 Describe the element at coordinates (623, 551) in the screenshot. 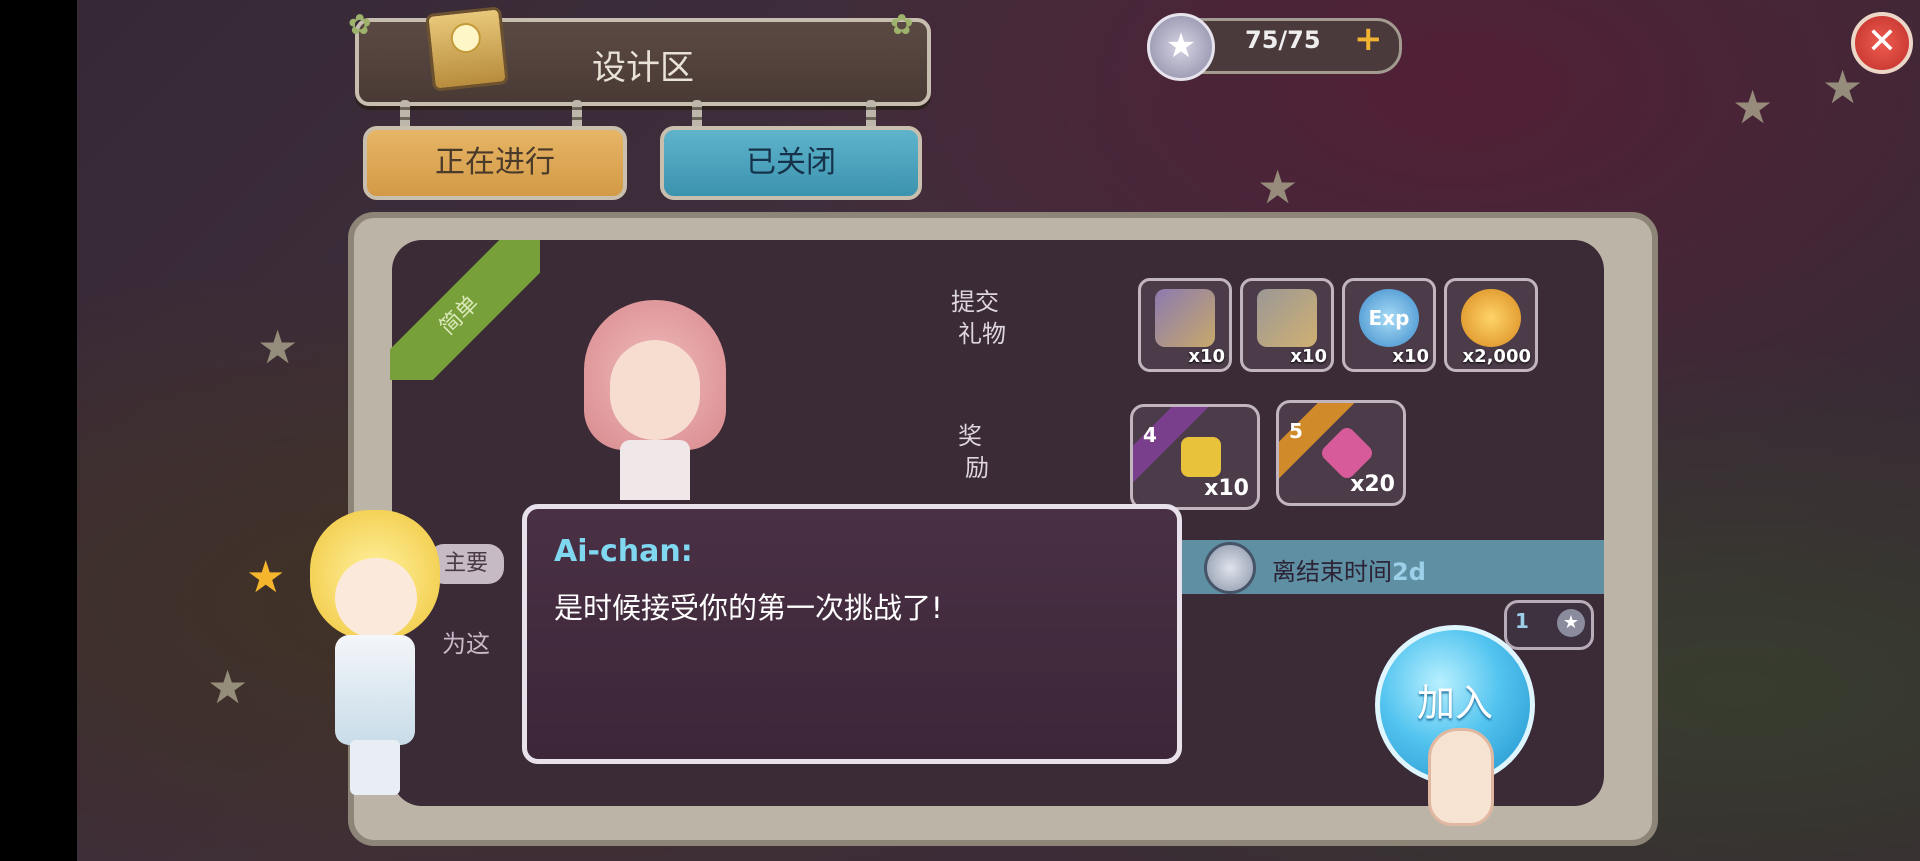

I see `dialog-speaker: Ai-chan:` at that location.